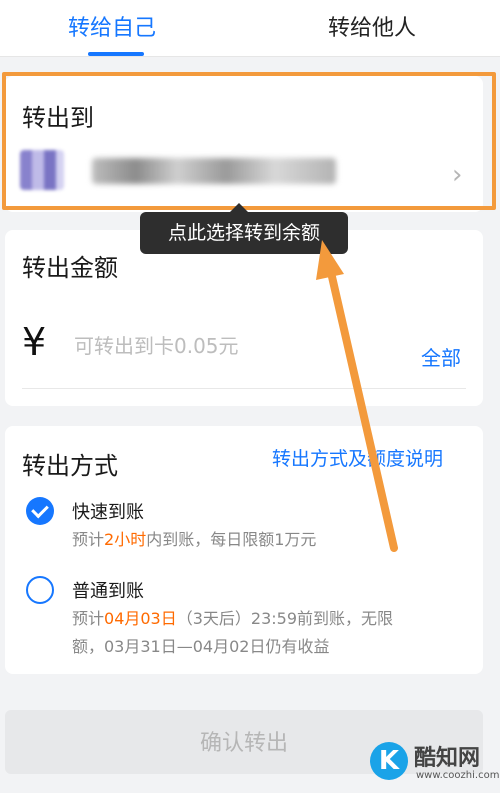  What do you see at coordinates (231, 539) in the screenshot?
I see `fast-desc-suffix: 内到账，每日限额1万元` at bounding box center [231, 539].